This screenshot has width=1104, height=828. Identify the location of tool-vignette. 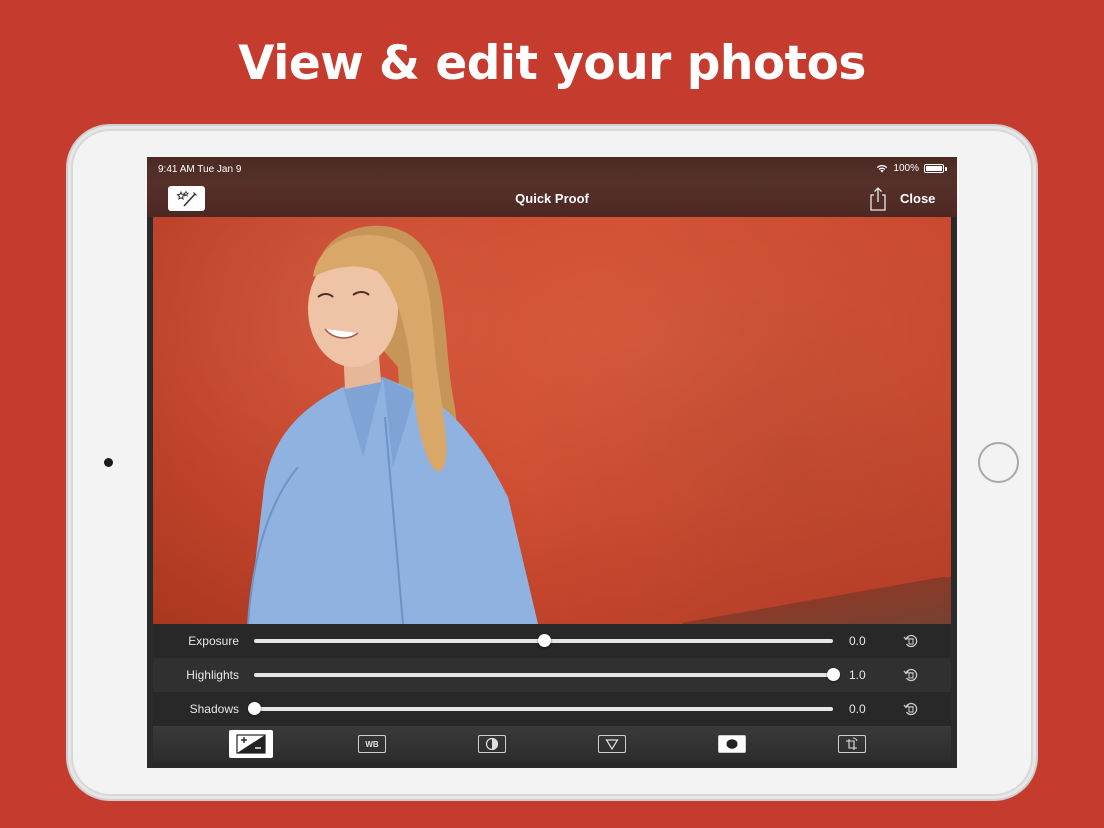
(732, 744).